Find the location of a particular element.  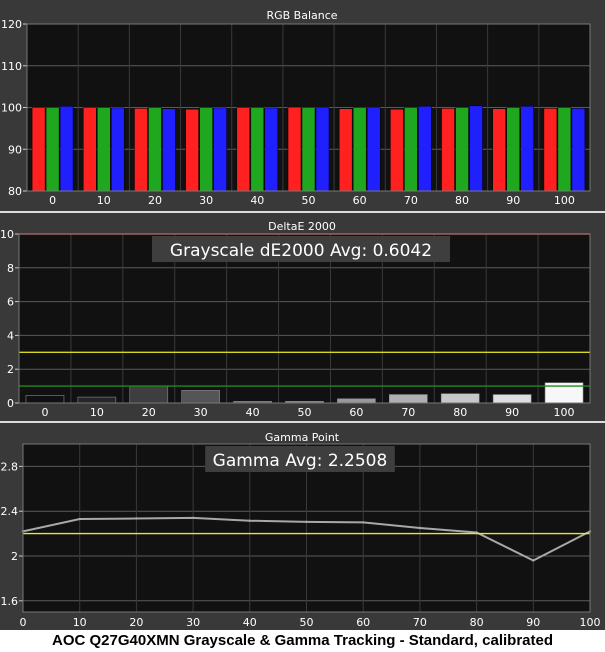

y-tick-label: 2.4 is located at coordinates (10, 511).